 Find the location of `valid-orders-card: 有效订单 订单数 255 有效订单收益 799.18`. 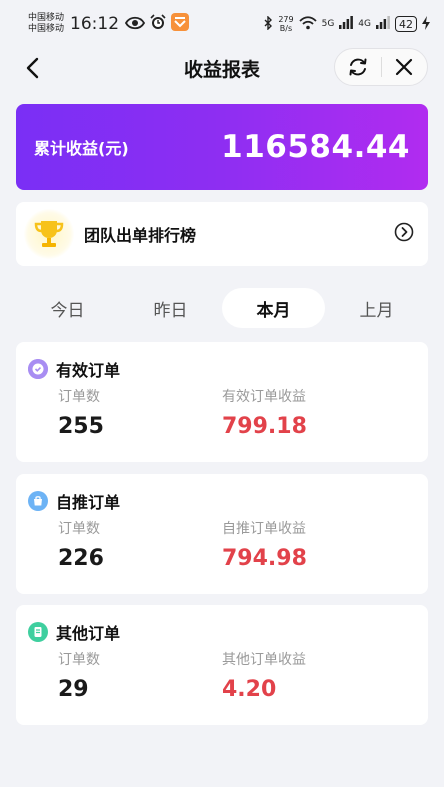

valid-orders-card: 有效订单 订单数 255 有效订单收益 799.18 is located at coordinates (222, 402).